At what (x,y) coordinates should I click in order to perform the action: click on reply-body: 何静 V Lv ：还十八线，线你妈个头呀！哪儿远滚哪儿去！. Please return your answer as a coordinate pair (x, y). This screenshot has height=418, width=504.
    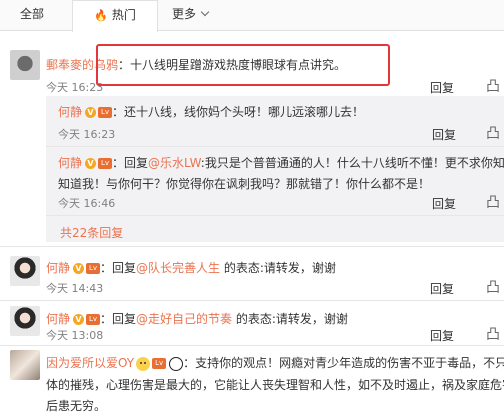
    Looking at the image, I should click on (211, 111).